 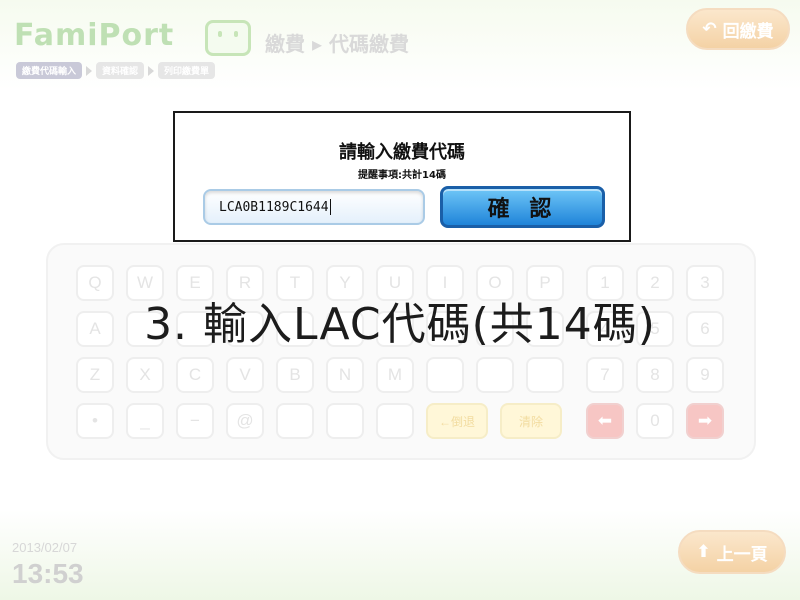 I want to click on footer-time: 13:53, so click(x=48, y=573).